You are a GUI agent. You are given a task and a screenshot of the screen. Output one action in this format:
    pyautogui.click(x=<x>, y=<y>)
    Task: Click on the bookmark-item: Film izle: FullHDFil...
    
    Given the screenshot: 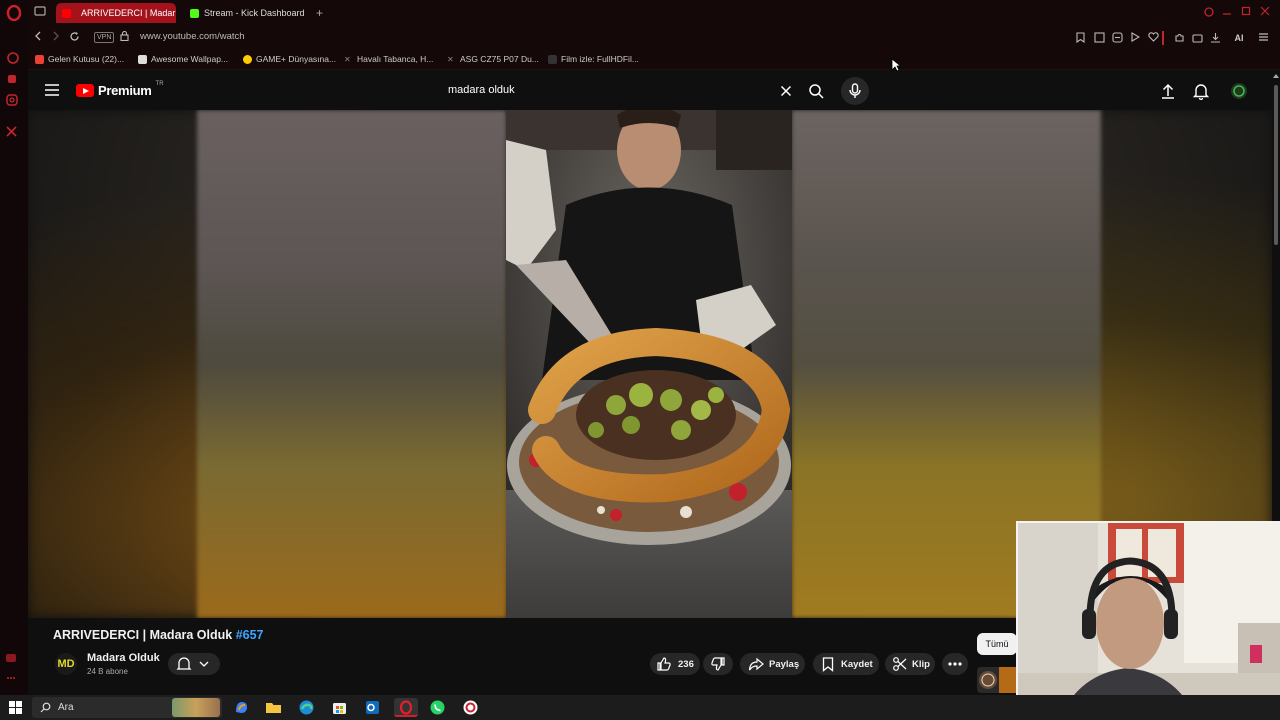 What is the action you would take?
    pyautogui.click(x=593, y=59)
    